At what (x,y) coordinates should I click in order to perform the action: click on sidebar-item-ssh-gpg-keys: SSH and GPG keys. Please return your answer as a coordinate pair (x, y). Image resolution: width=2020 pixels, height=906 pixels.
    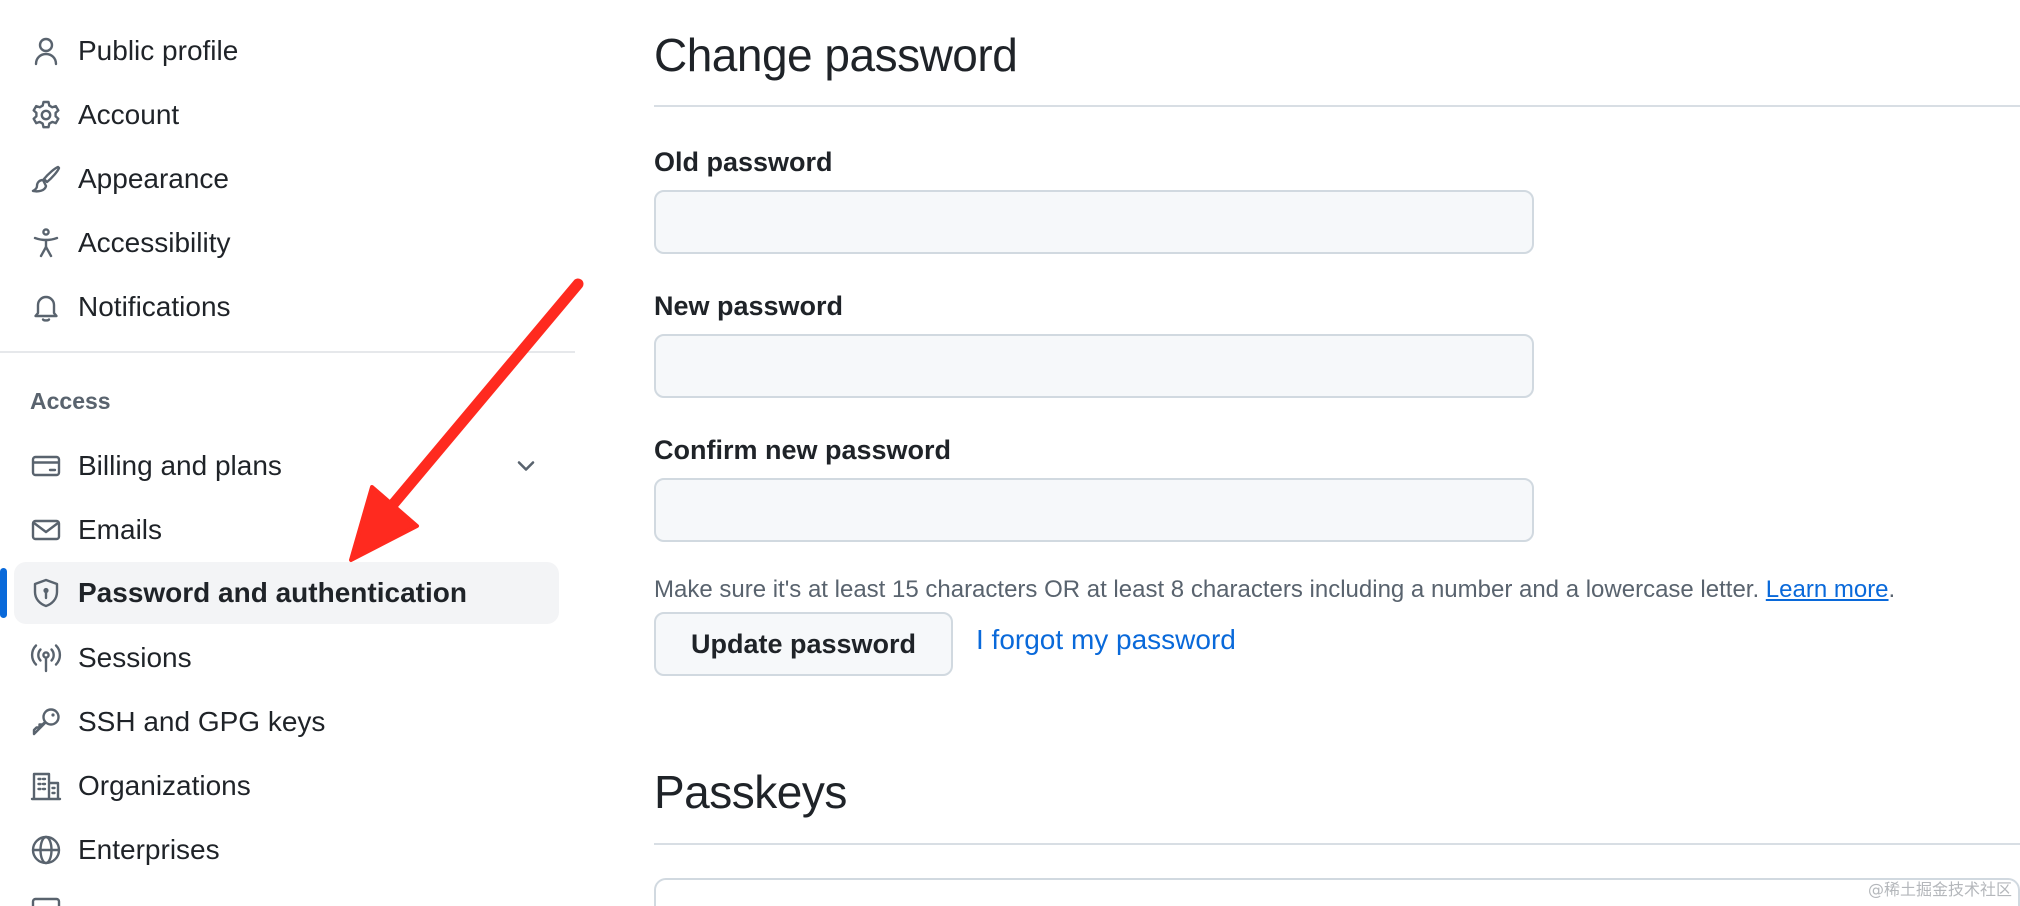
    Looking at the image, I should click on (286, 722).